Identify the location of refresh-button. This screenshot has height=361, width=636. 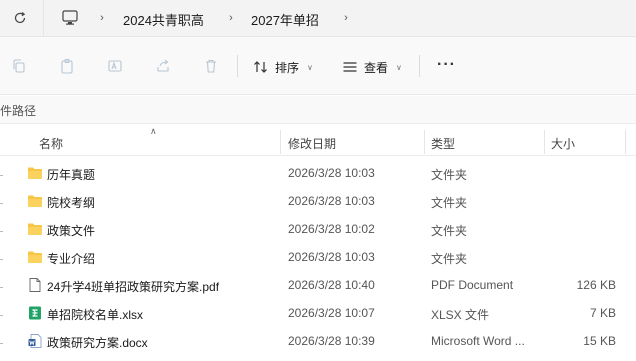
(20, 18).